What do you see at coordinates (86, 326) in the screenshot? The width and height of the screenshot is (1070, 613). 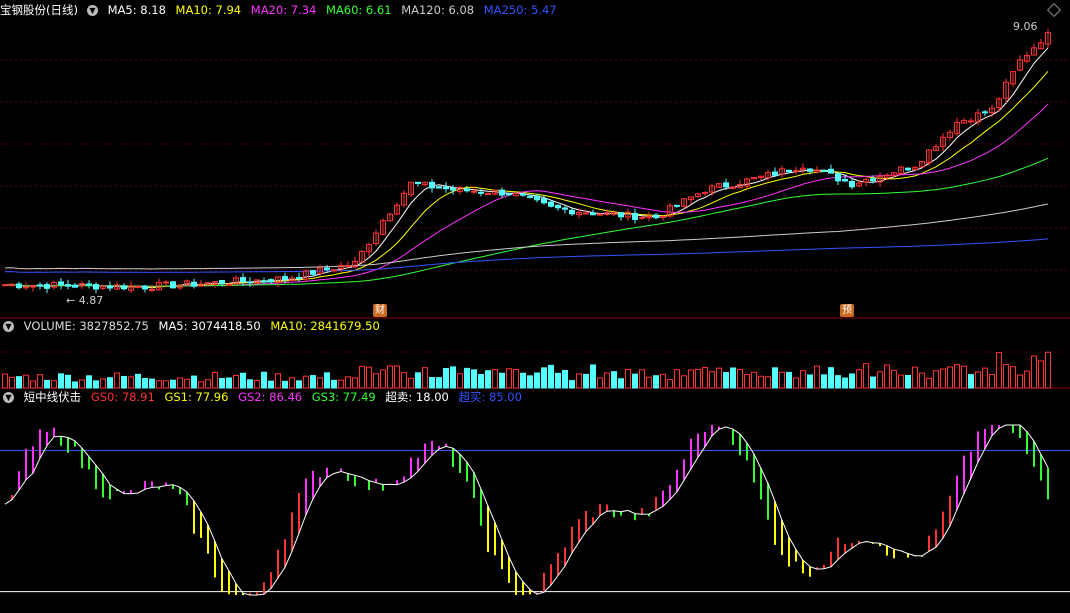 I see `volume-label: VOLUME: 3827852.75` at bounding box center [86, 326].